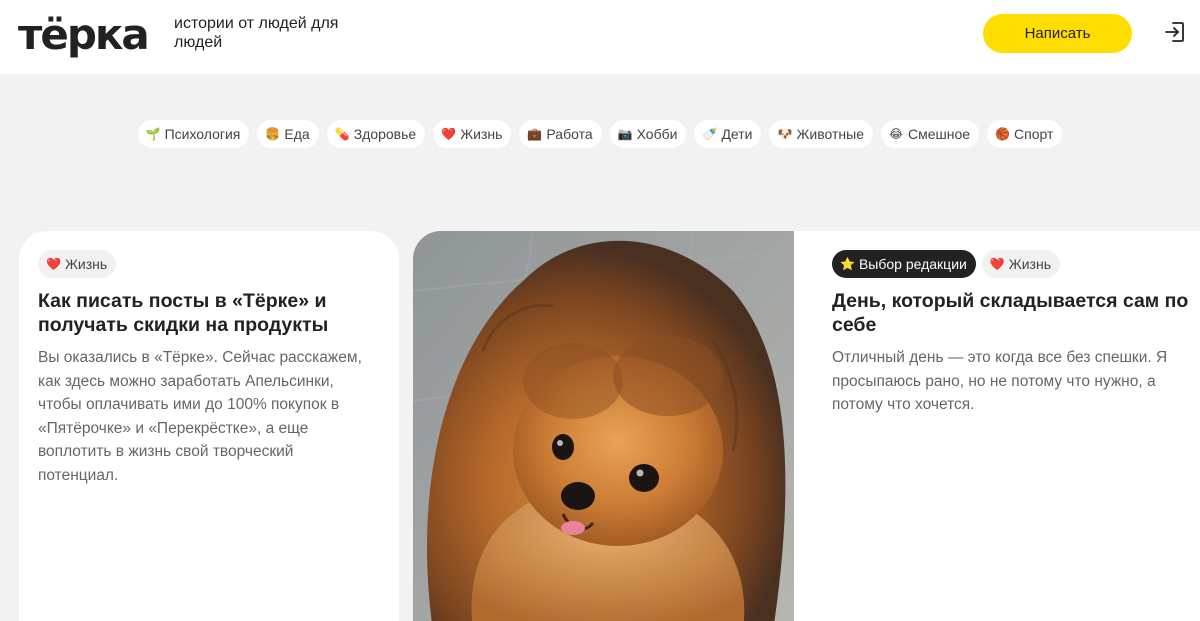 The image size is (1200, 621). I want to click on category-label: Жизнь, so click(481, 134).